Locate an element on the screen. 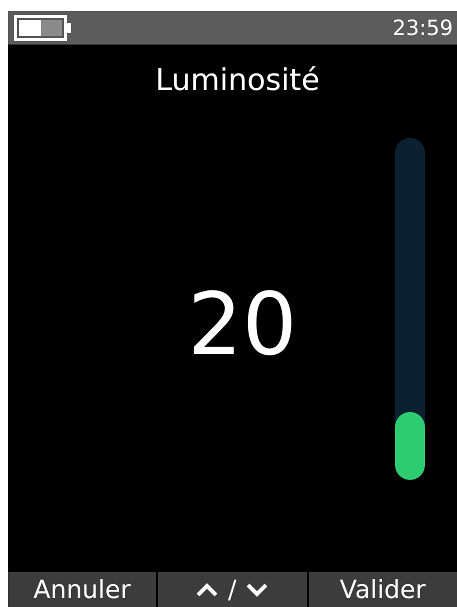  screen-title: Luminosité is located at coordinates (237, 80).